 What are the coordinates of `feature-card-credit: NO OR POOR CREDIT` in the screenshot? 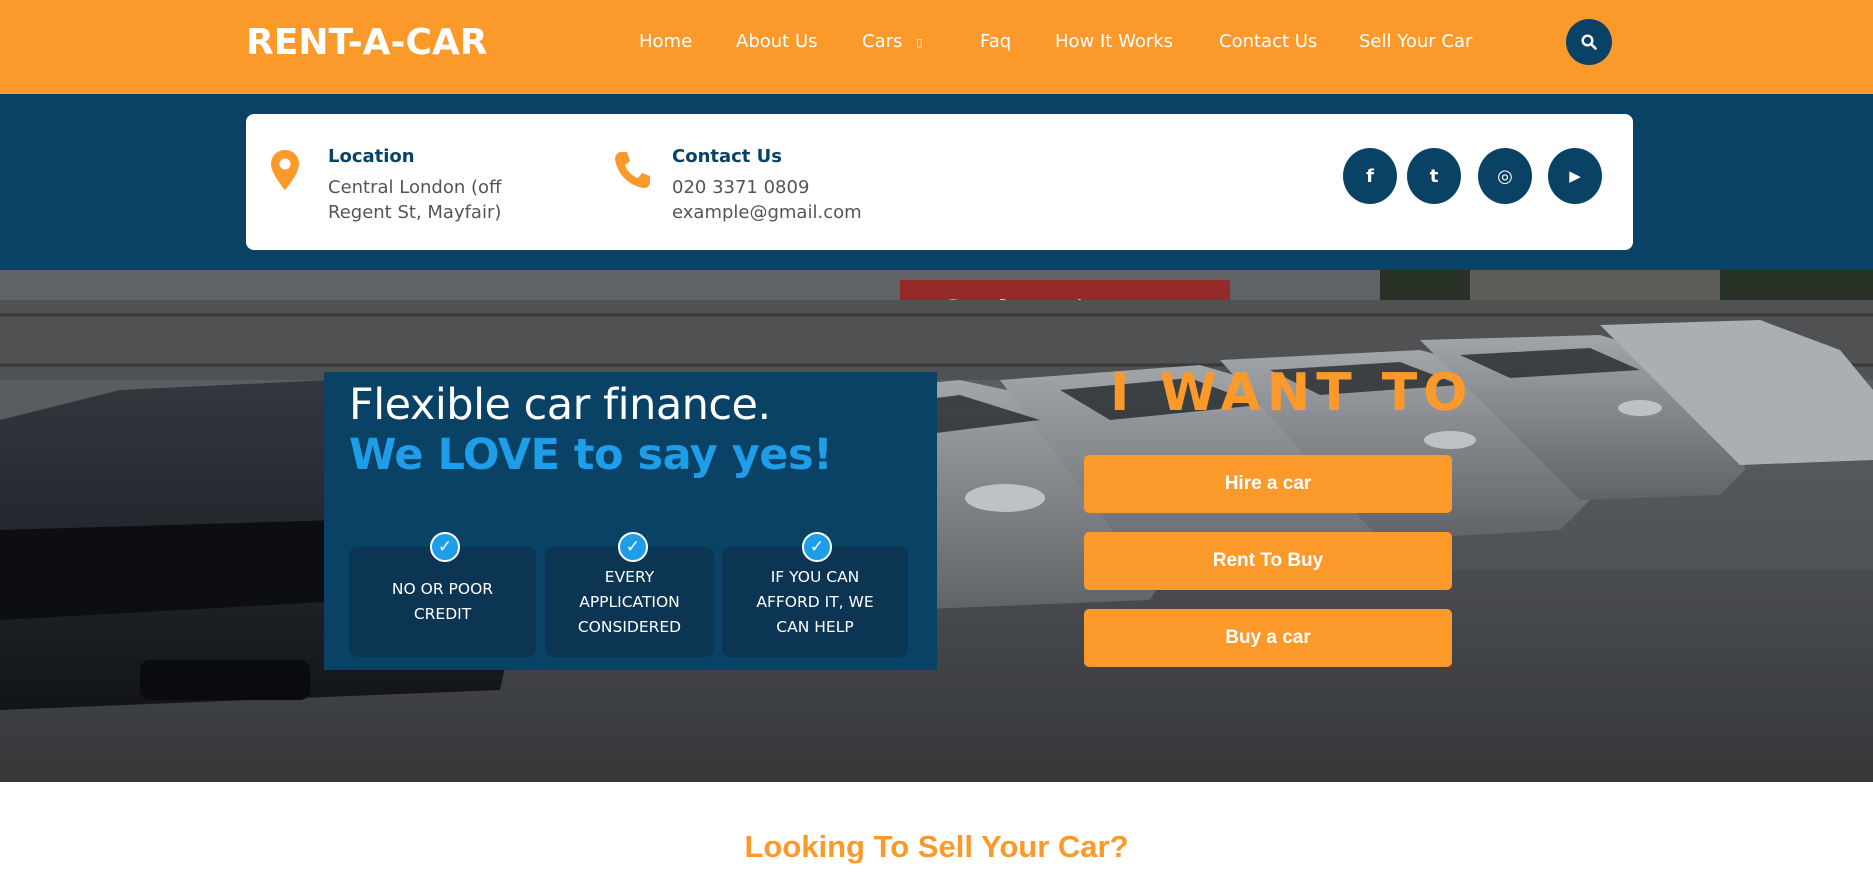 It's located at (442, 602).